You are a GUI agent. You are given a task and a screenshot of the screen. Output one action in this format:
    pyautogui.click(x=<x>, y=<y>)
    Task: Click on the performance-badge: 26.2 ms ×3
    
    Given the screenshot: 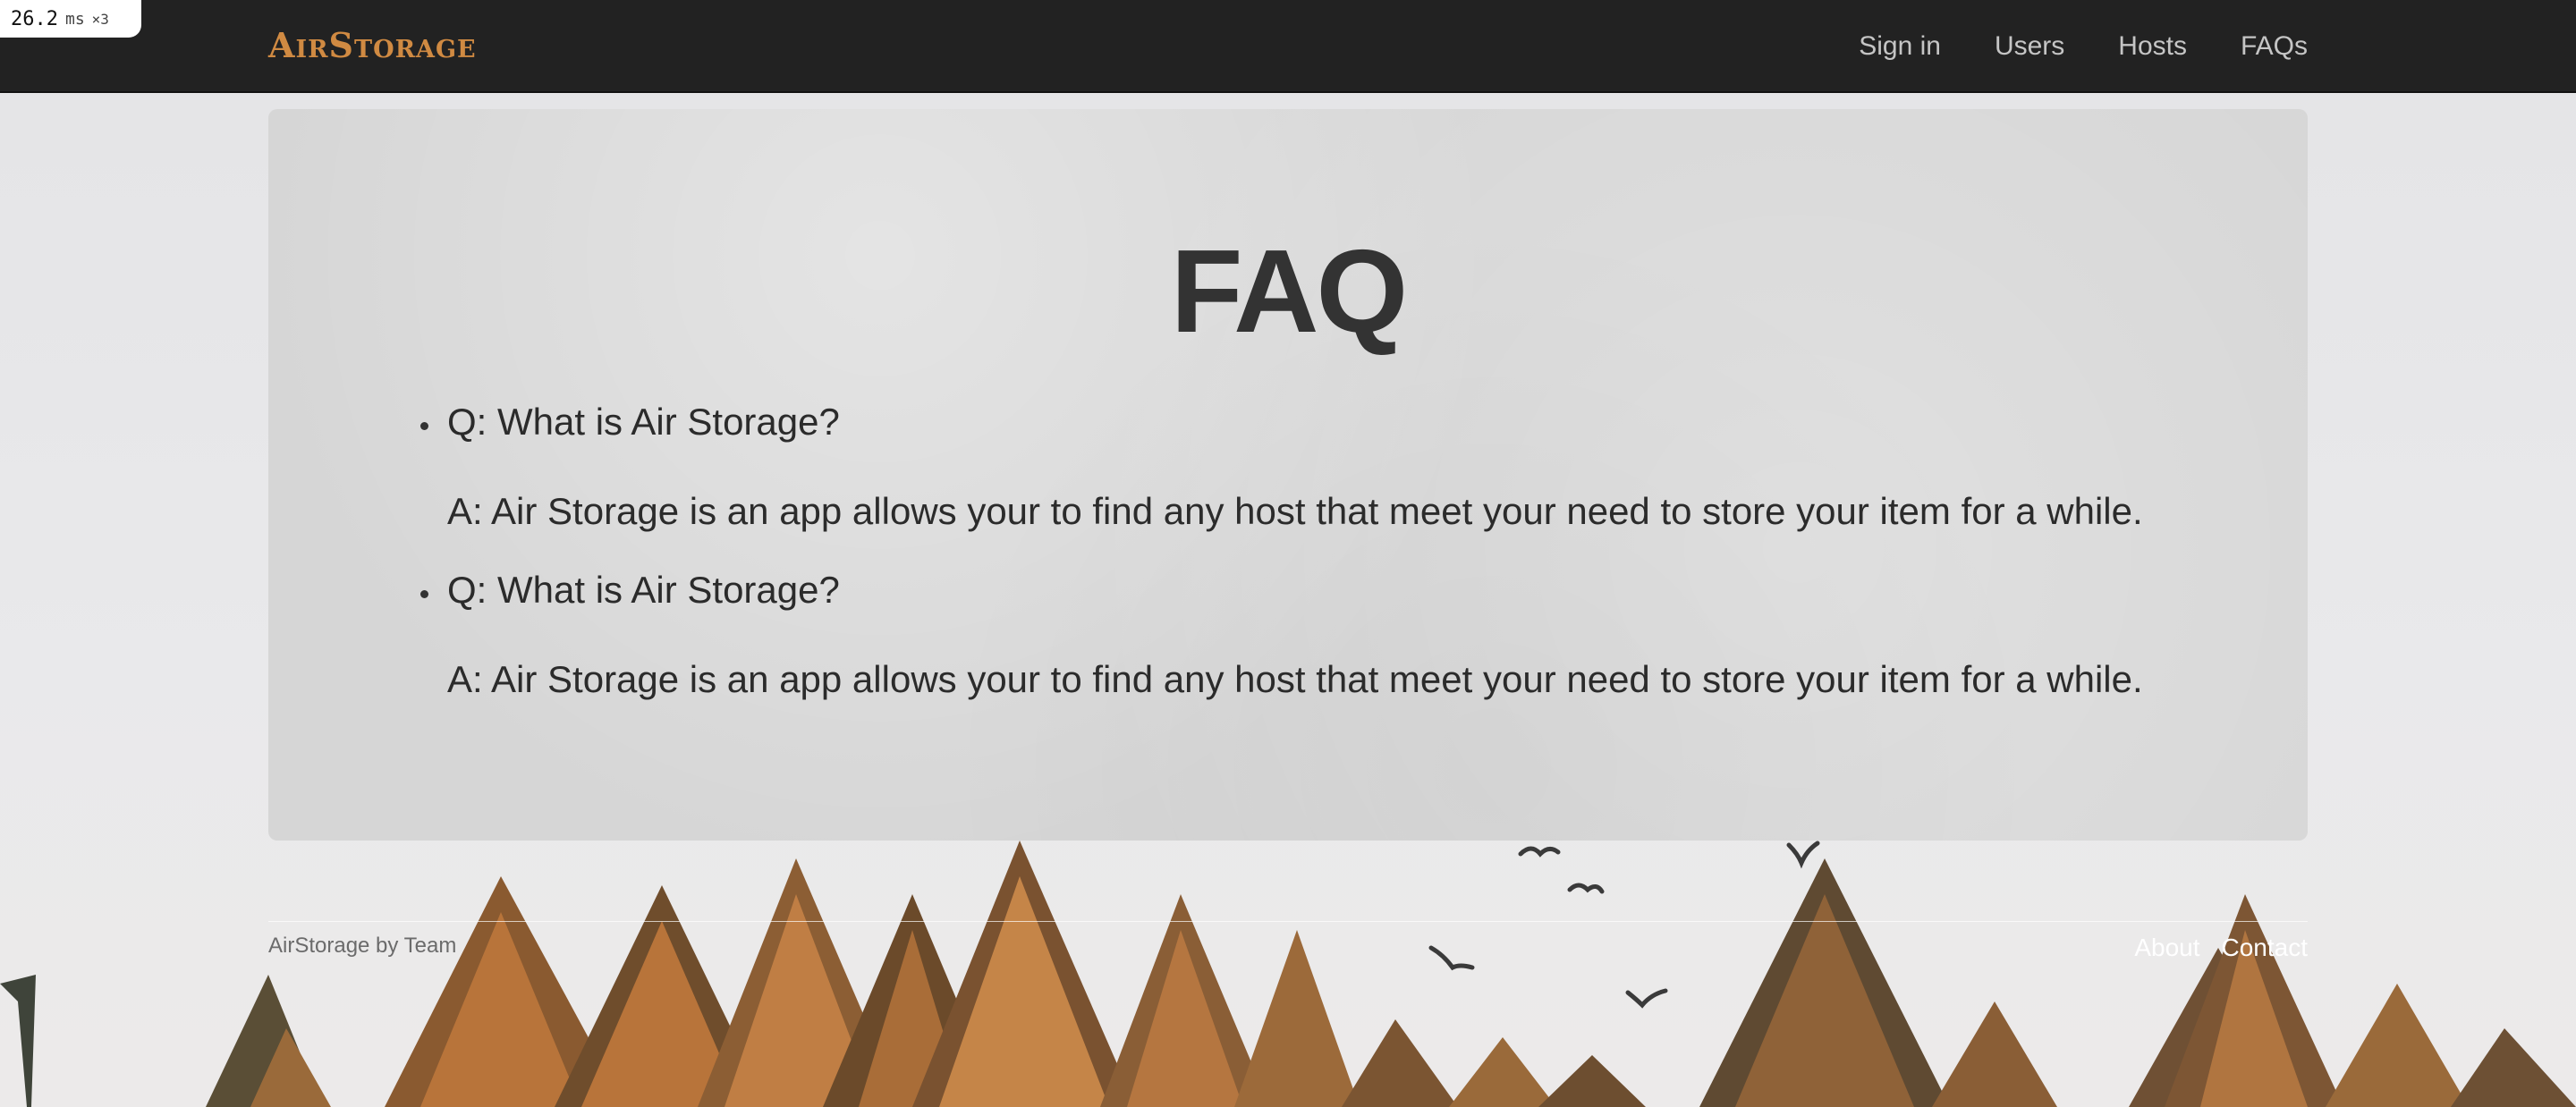 What is the action you would take?
    pyautogui.click(x=71, y=19)
    